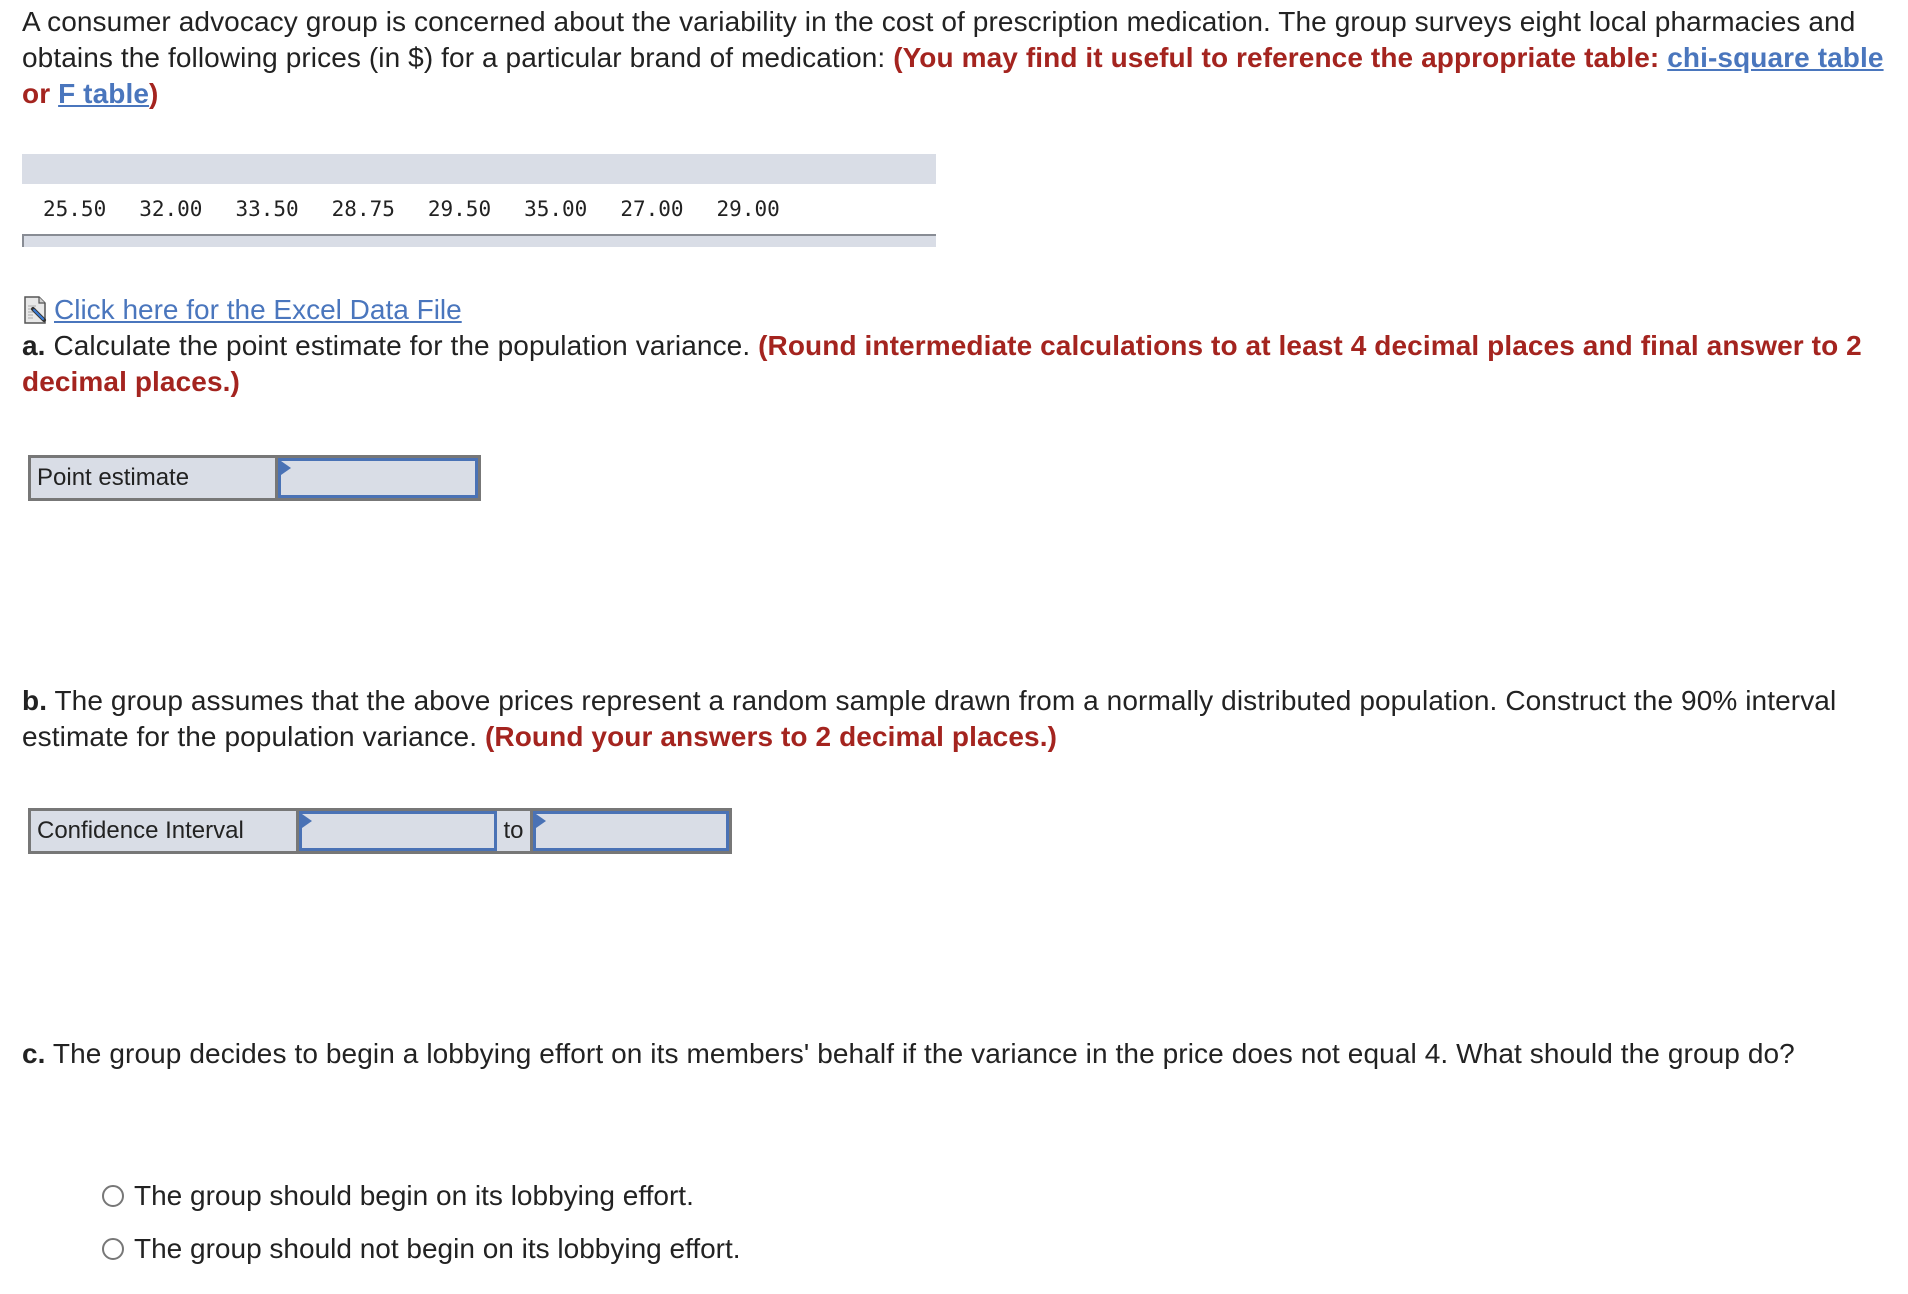 The width and height of the screenshot is (1908, 1294). I want to click on ci-lower-input-cell, so click(398, 831).